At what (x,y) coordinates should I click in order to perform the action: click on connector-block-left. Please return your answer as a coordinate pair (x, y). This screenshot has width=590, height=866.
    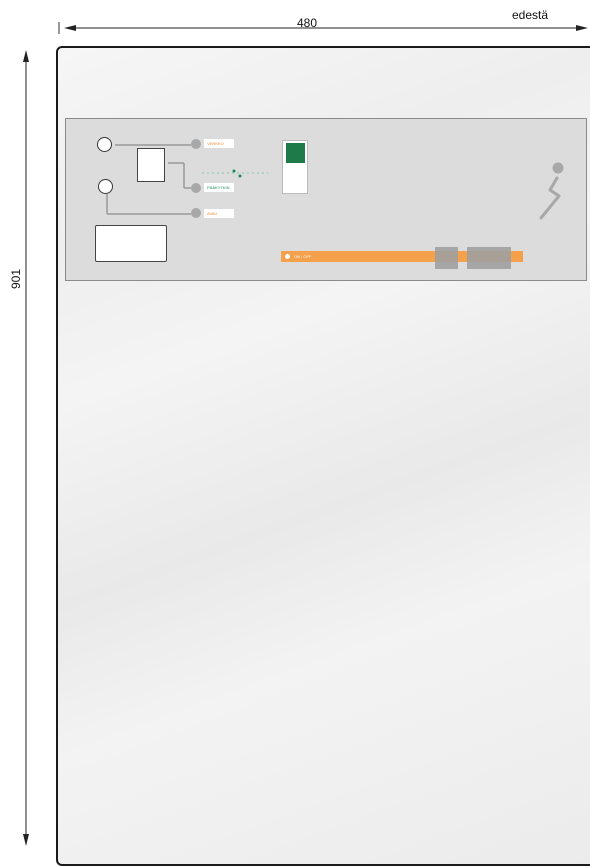
    Looking at the image, I should click on (446, 258).